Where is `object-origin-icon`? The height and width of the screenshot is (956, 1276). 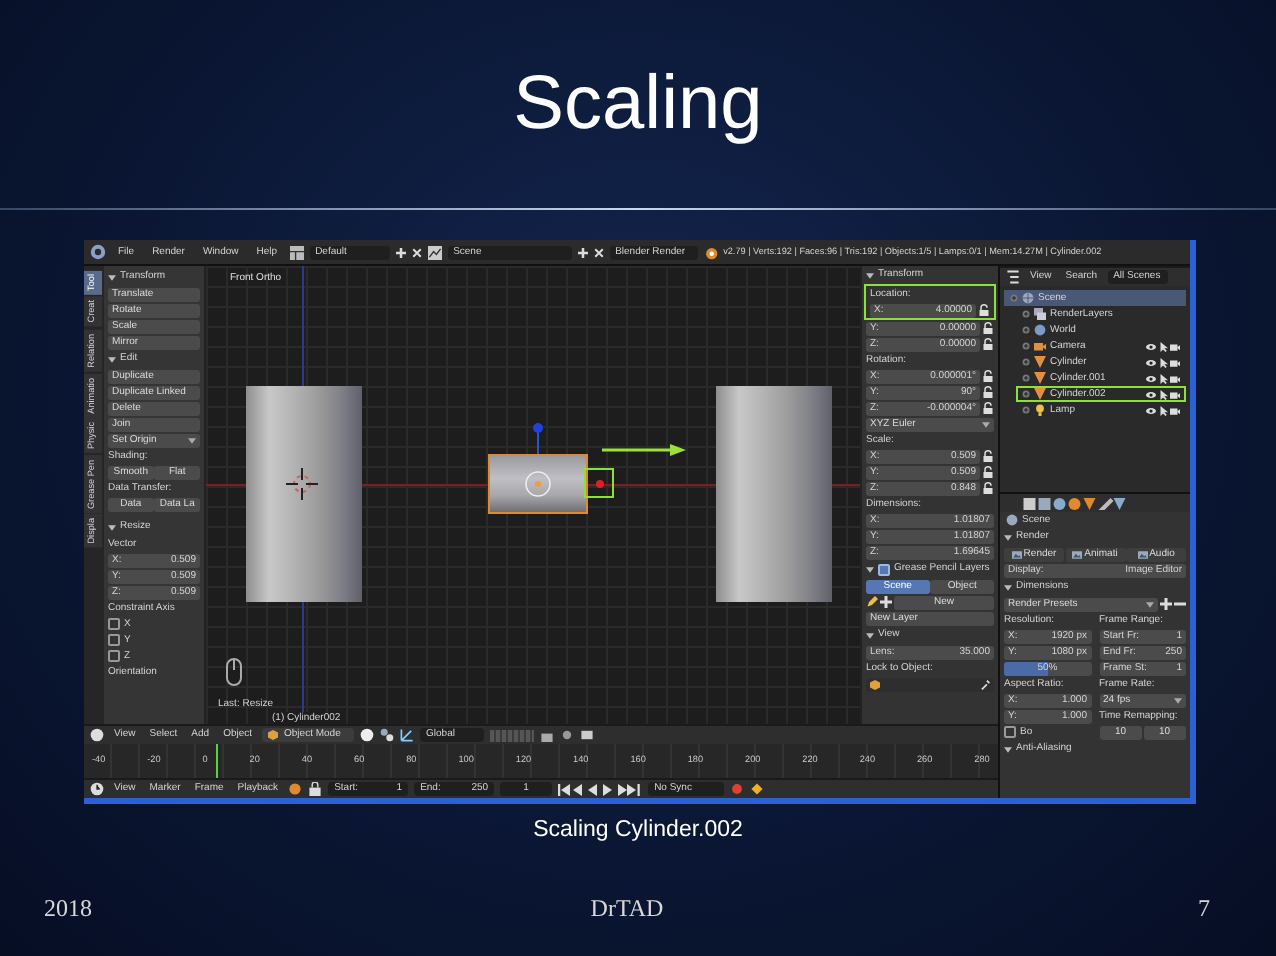 object-origin-icon is located at coordinates (538, 484).